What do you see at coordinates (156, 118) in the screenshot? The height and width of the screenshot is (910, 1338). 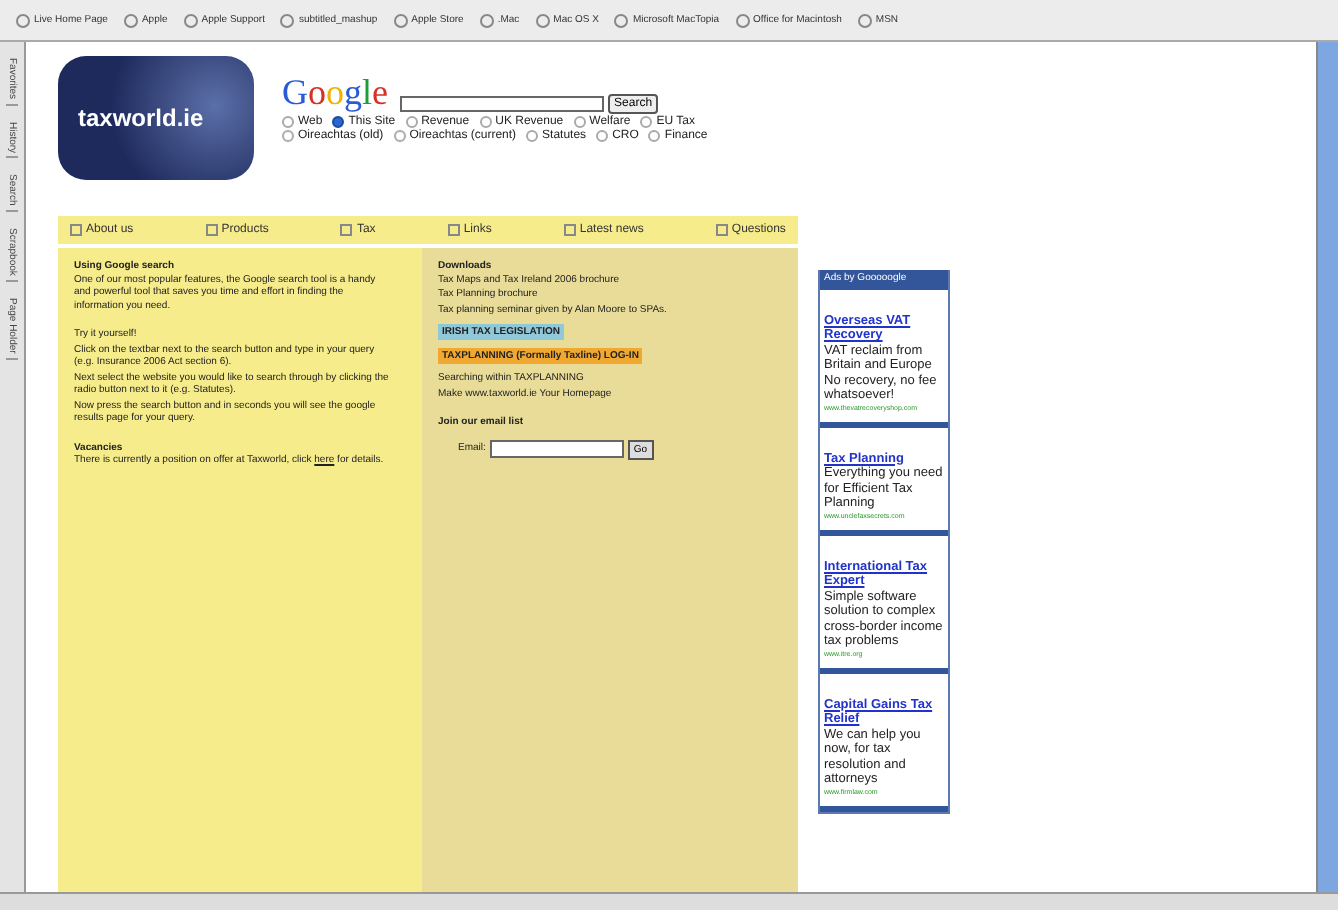 I see `logo: taxworld.ie` at bounding box center [156, 118].